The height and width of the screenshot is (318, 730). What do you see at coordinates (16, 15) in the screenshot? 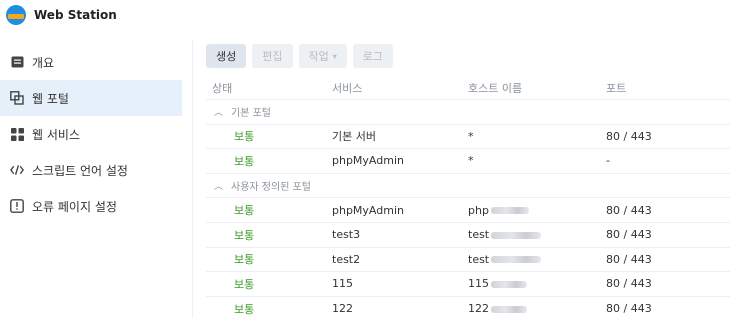
I see `web-station-logo-icon` at bounding box center [16, 15].